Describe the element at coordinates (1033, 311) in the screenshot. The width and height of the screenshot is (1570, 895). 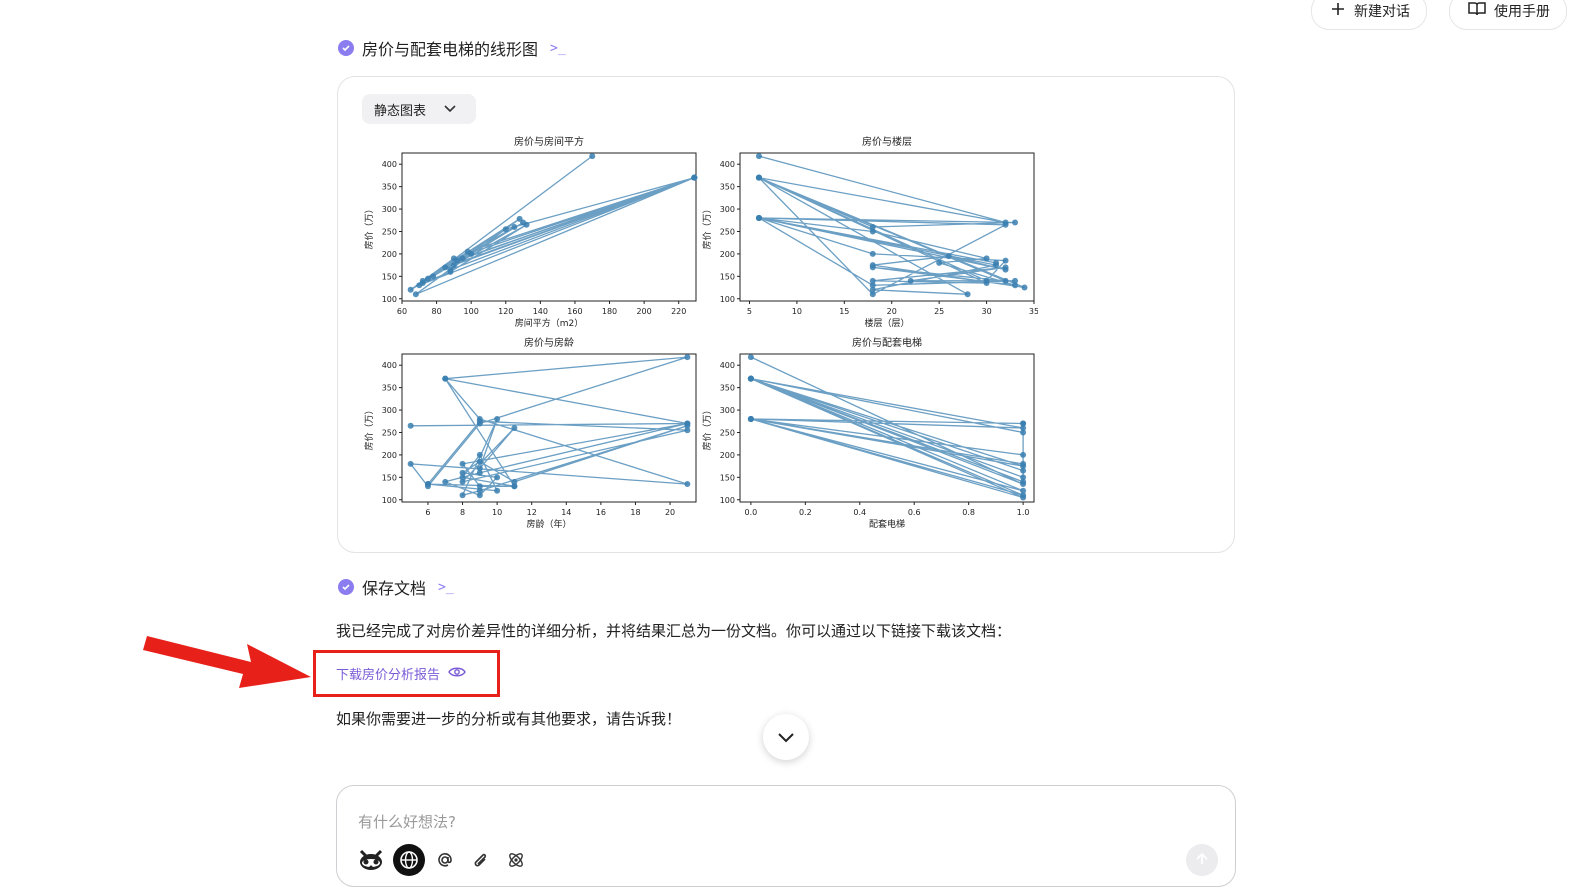
I see `x-tick-label: 35` at that location.